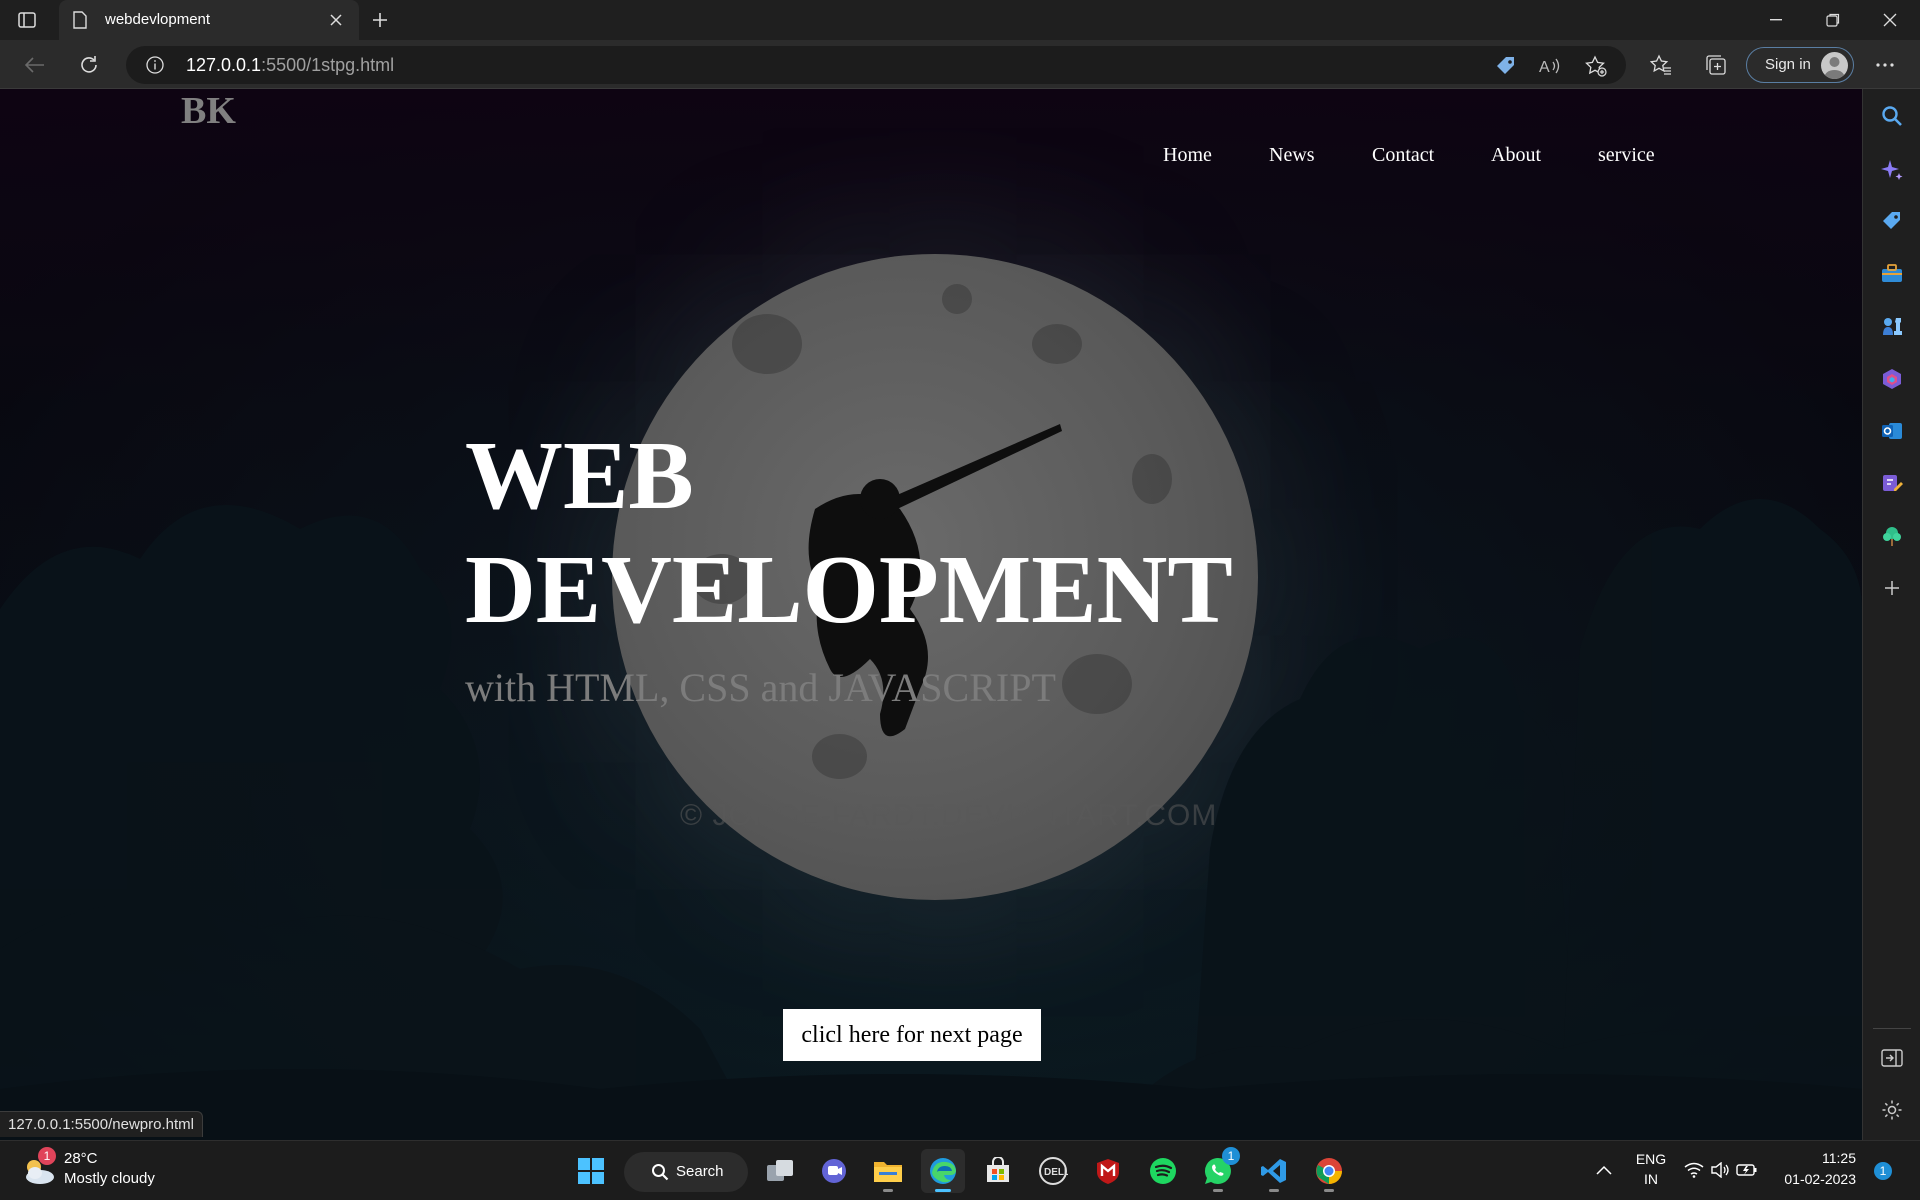 This screenshot has width=1920, height=1200. Describe the element at coordinates (1788, 64) in the screenshot. I see `sign-in-label: Sign in` at that location.